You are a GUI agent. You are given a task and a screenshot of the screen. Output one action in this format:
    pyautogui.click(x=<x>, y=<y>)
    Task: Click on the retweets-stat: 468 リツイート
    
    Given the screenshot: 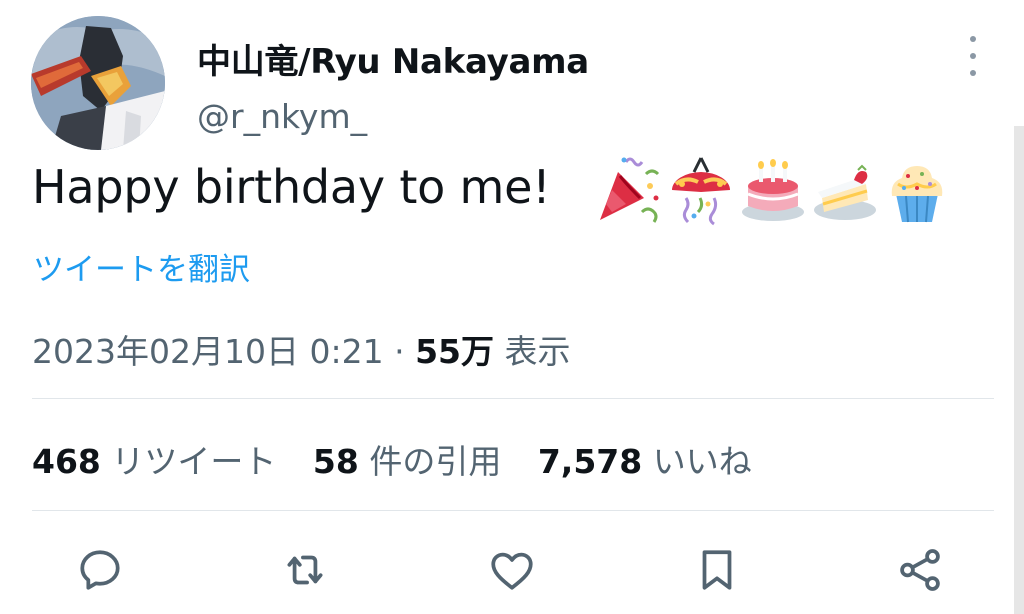 What is the action you would take?
    pyautogui.click(x=154, y=461)
    